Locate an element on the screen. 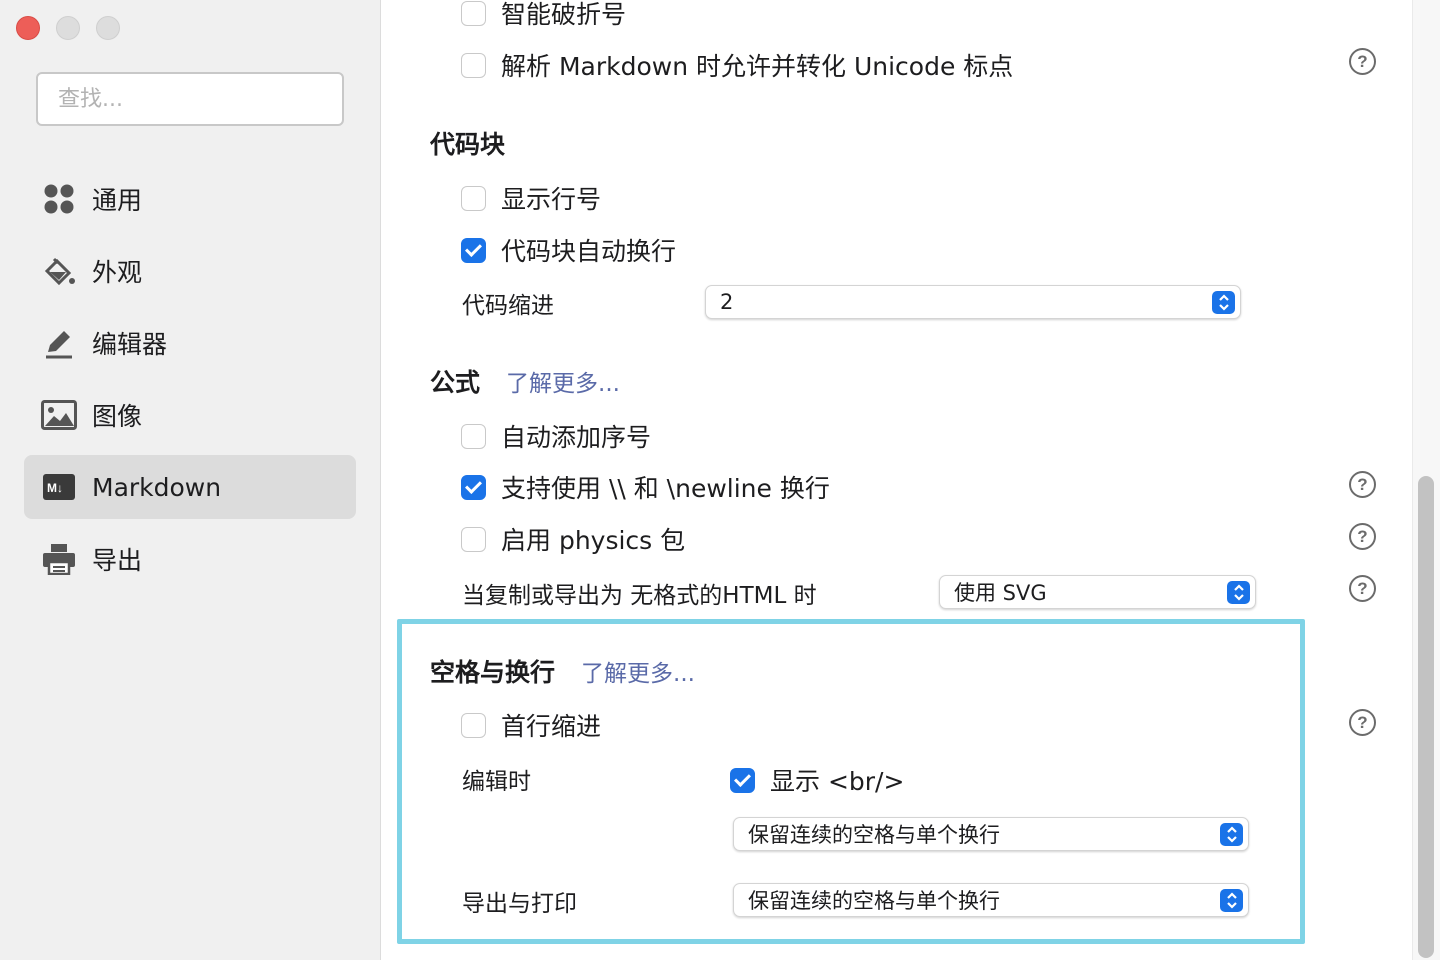  math-export-row: 当复制或导出为 无格式的HTML 时 is located at coordinates (639, 593).